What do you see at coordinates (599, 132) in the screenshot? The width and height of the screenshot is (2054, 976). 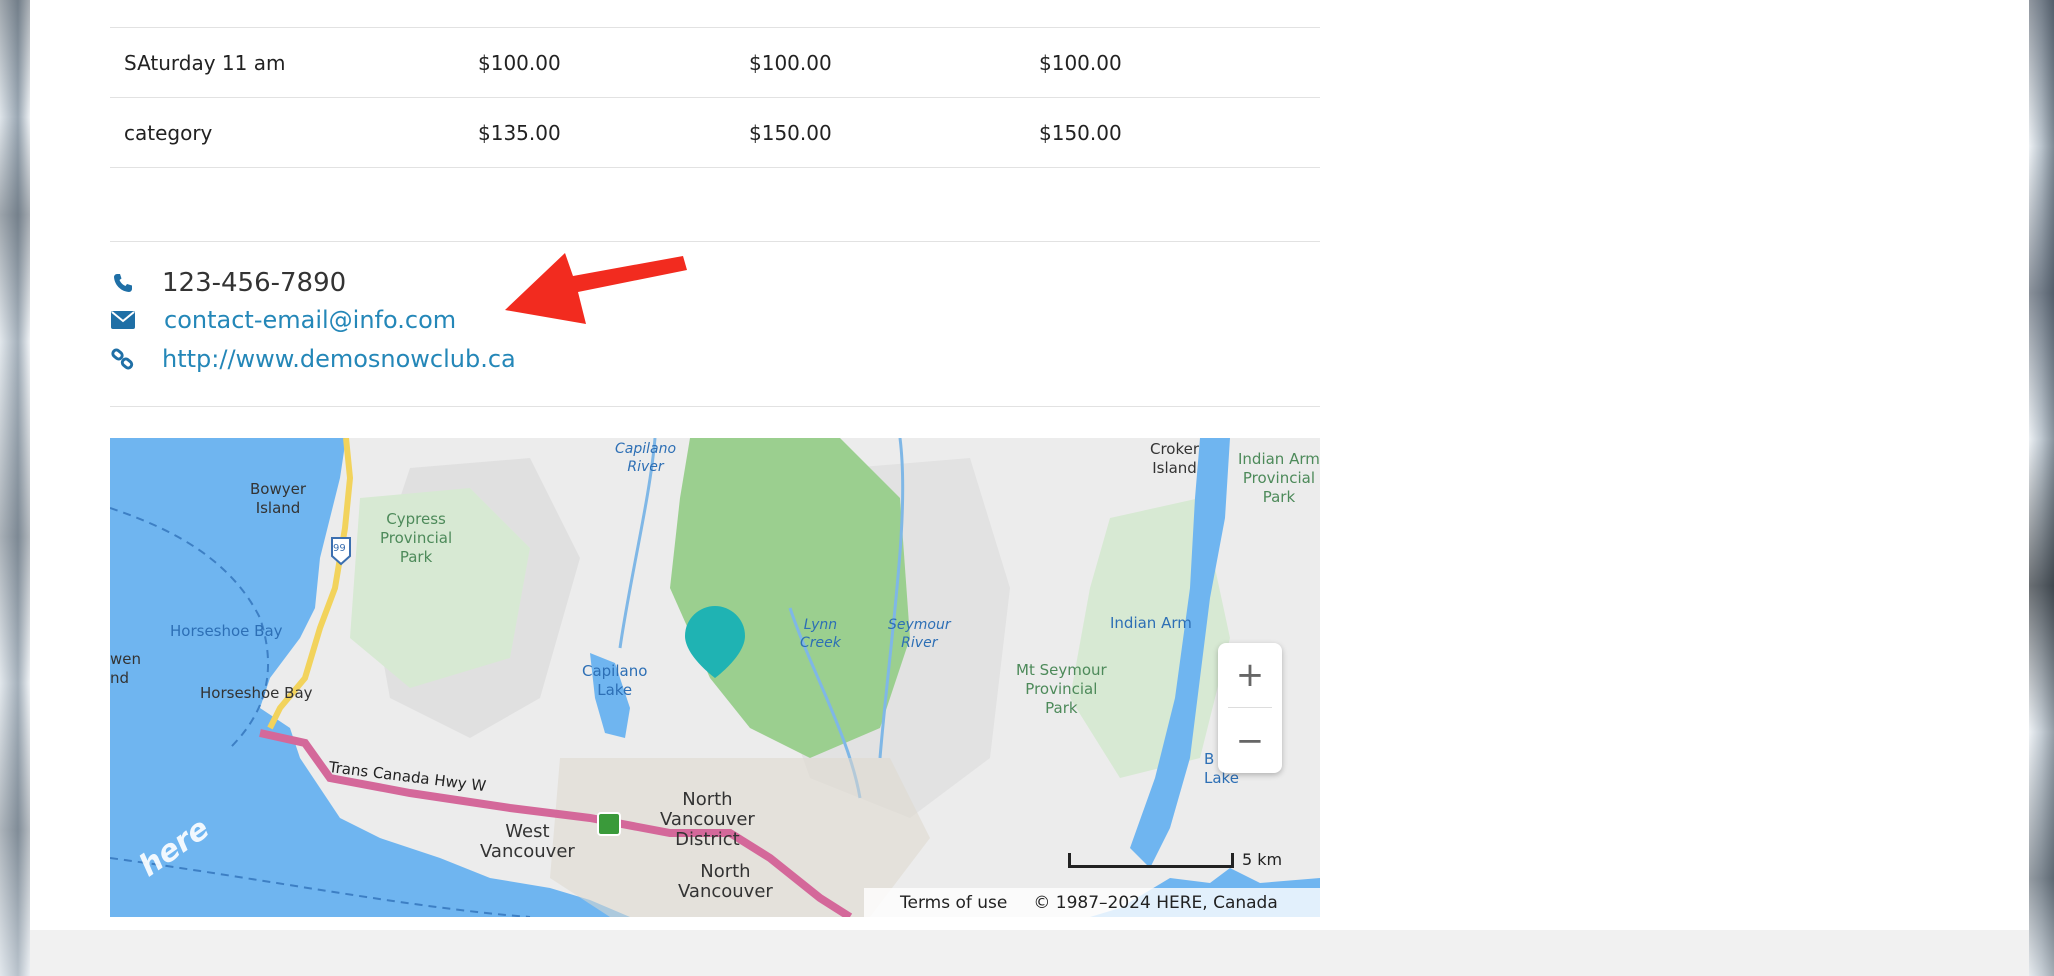 I see `table-cell-price: $135.00` at bounding box center [599, 132].